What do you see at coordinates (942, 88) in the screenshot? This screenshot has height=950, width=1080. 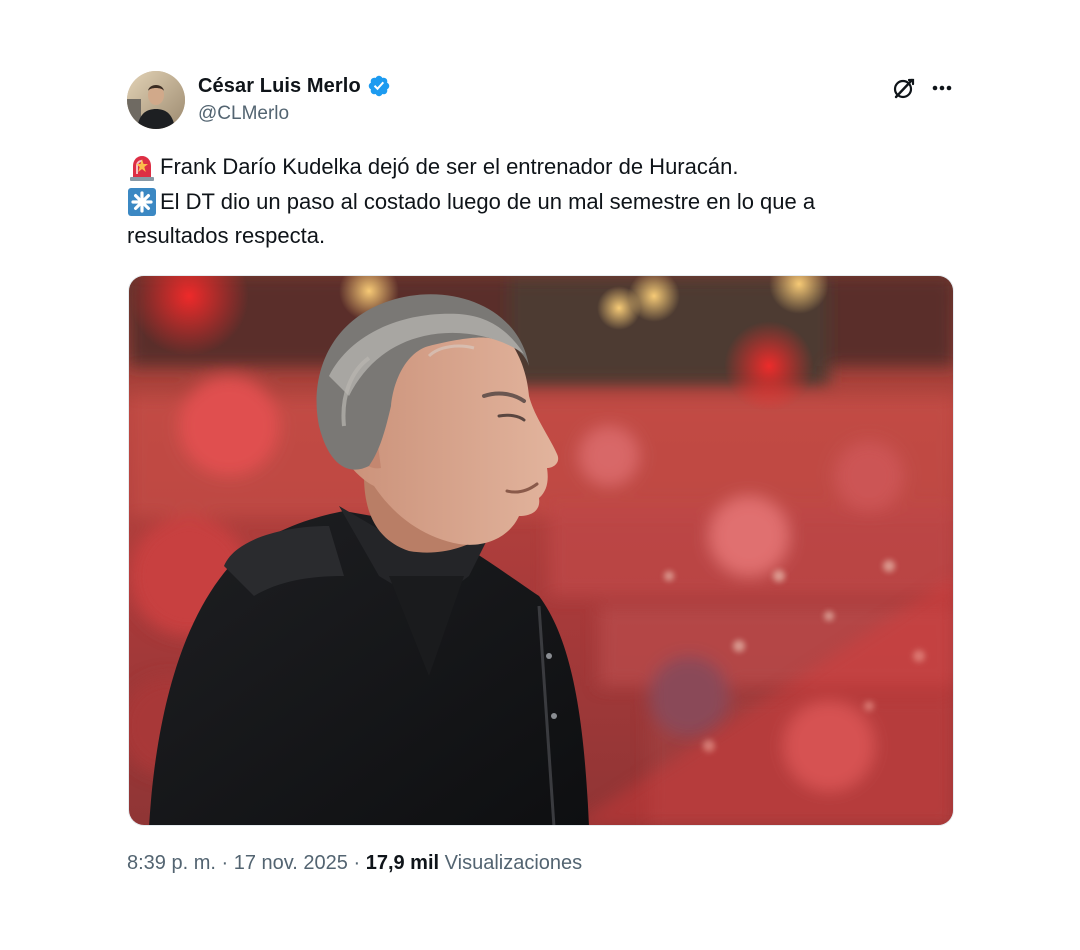 I see `more-icon` at bounding box center [942, 88].